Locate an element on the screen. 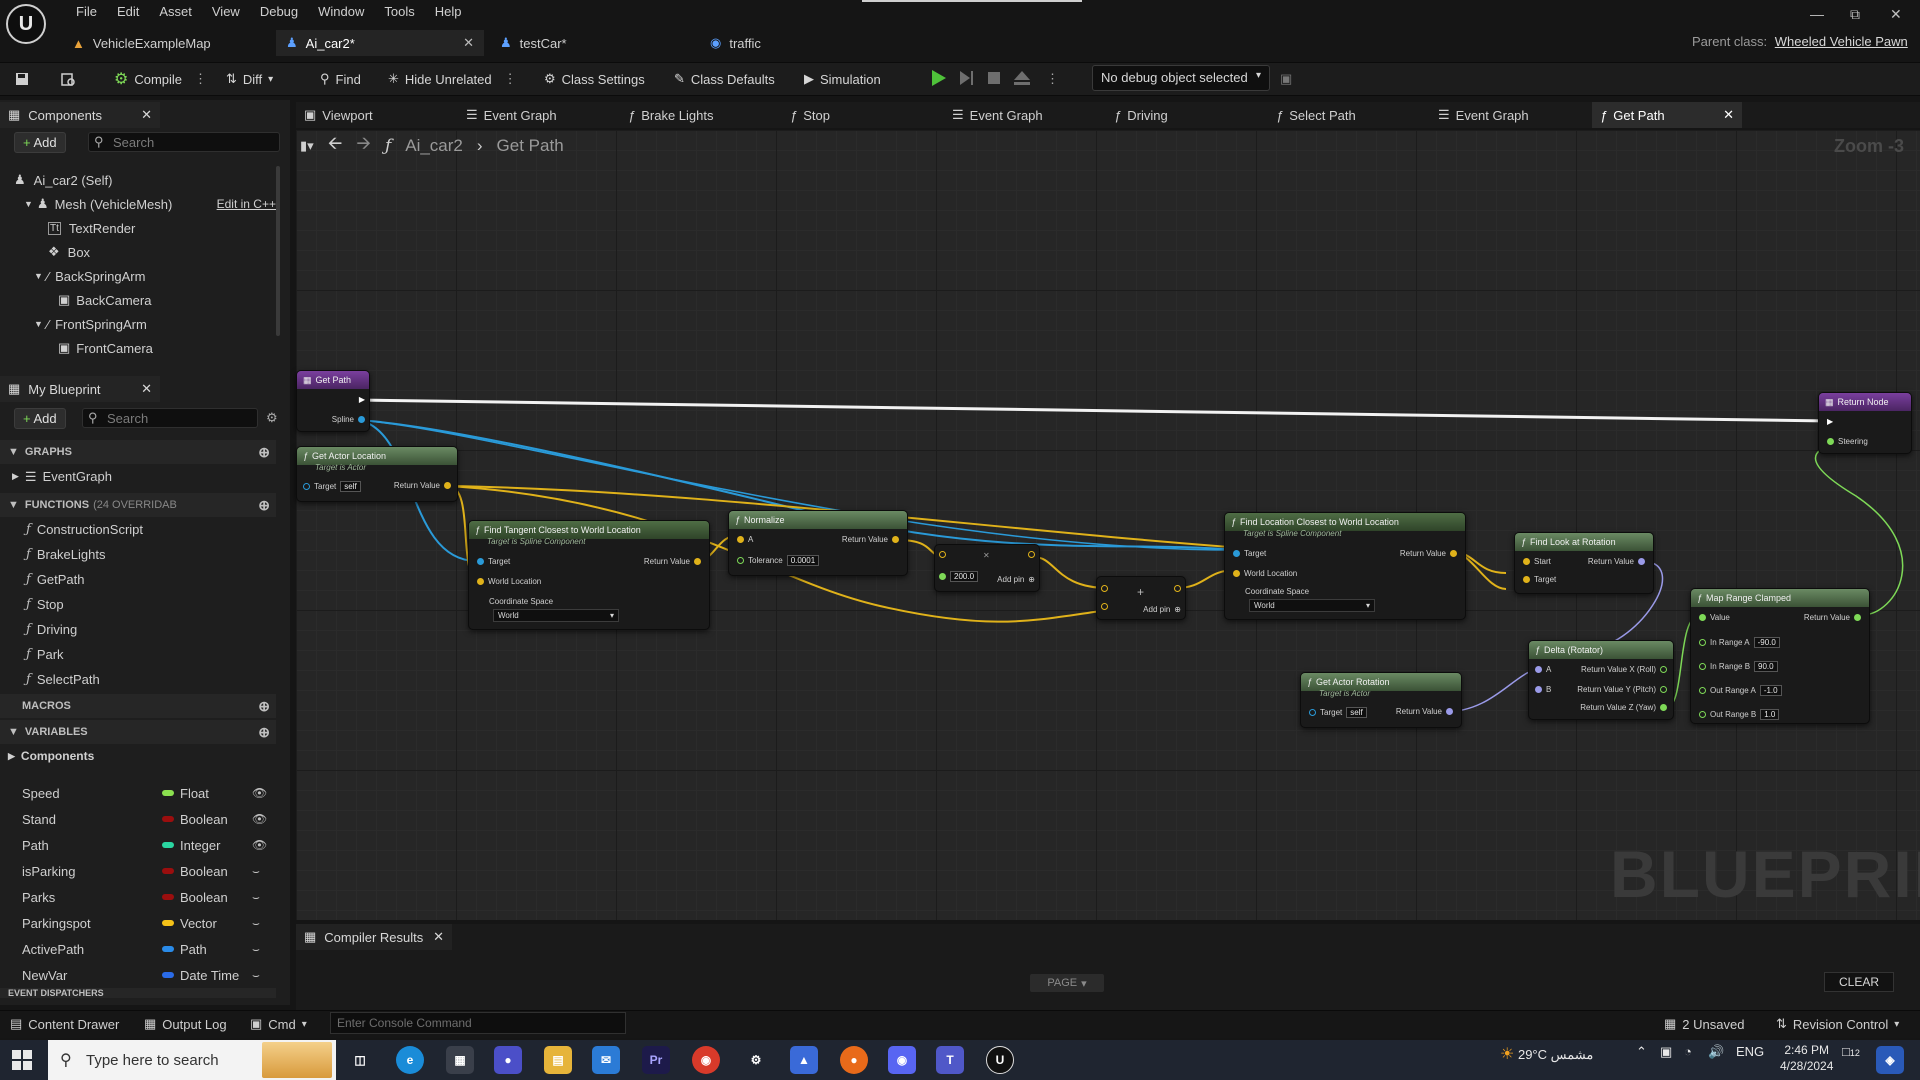 The height and width of the screenshot is (1080, 1920). notifications-icon: □12 is located at coordinates (1851, 1051).